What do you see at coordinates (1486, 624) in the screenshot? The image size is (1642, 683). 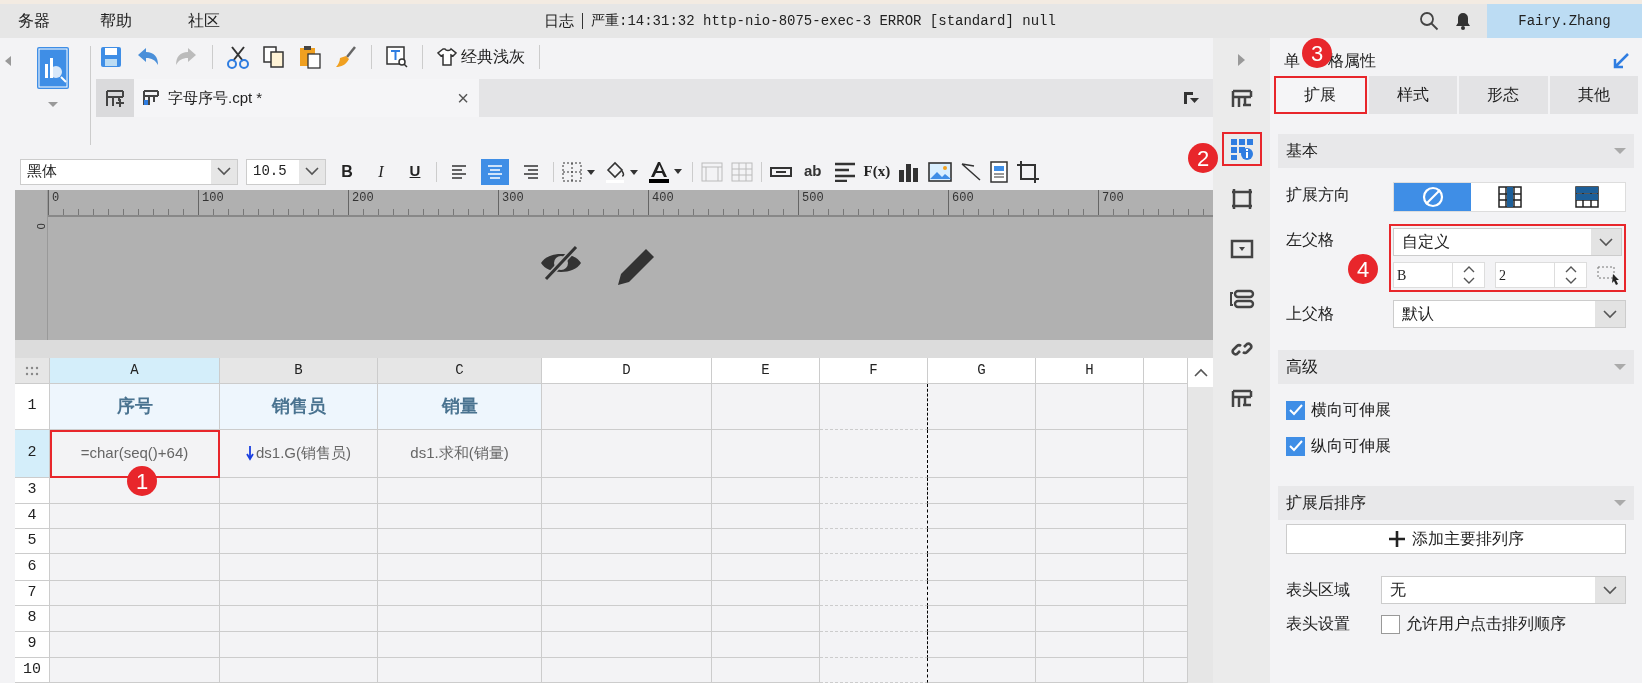 I see `checkbox-label: 允许用户点击排列顺序` at bounding box center [1486, 624].